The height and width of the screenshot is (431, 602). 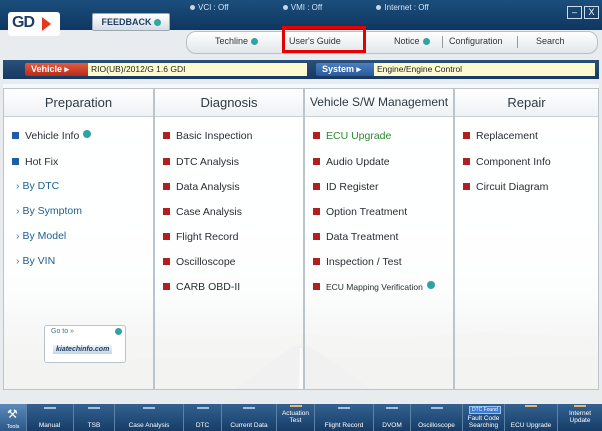 I want to click on arrow-icon, so click(x=157, y=22).